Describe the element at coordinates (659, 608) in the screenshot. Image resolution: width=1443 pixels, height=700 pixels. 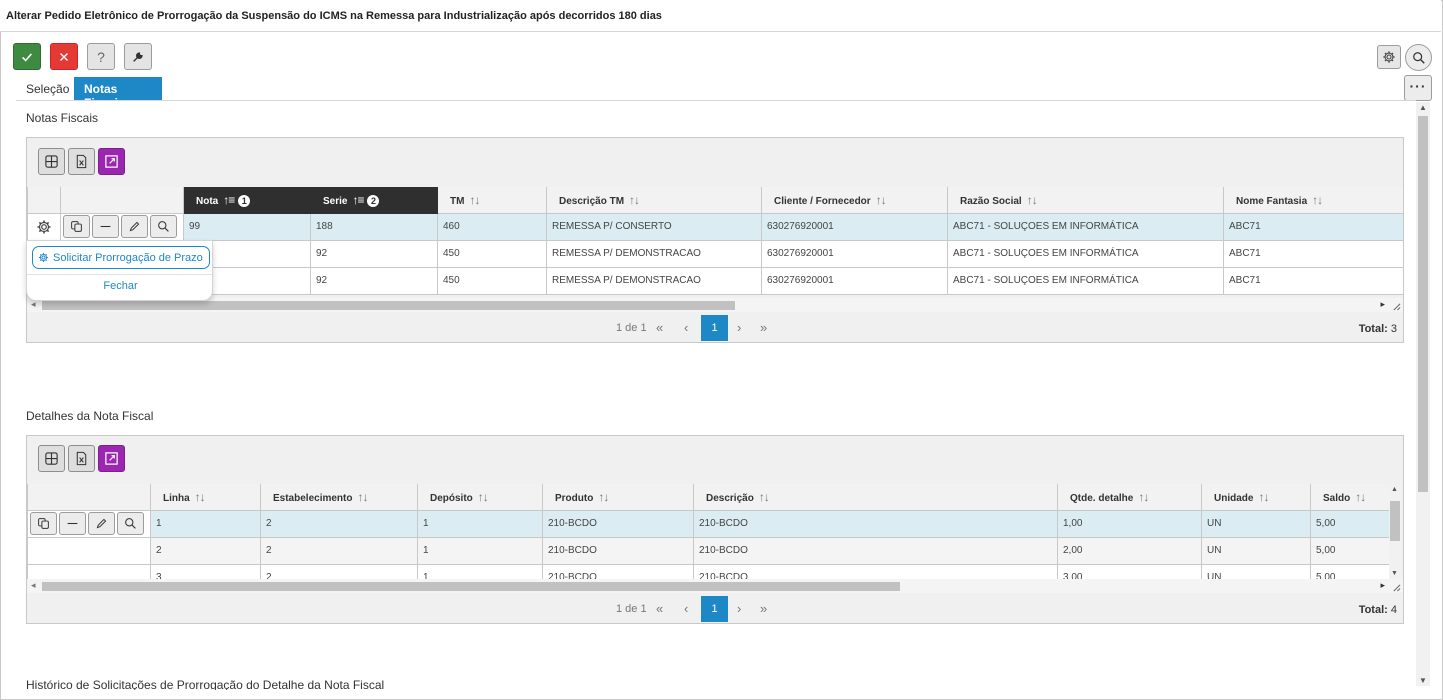
I see `first-page-icon: «` at that location.